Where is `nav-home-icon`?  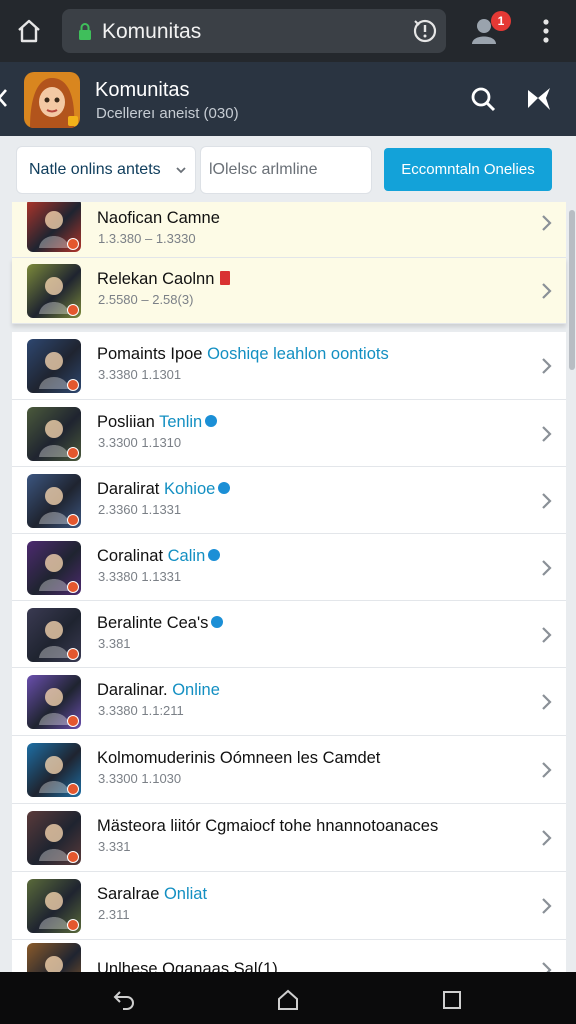 nav-home-icon is located at coordinates (288, 1000).